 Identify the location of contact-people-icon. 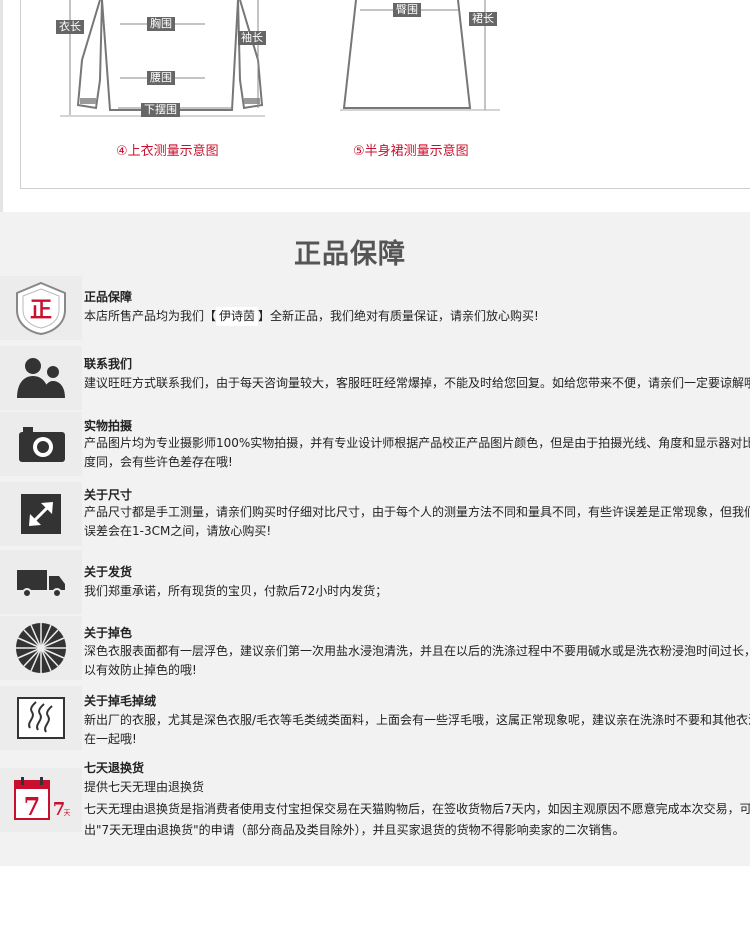
(41, 378).